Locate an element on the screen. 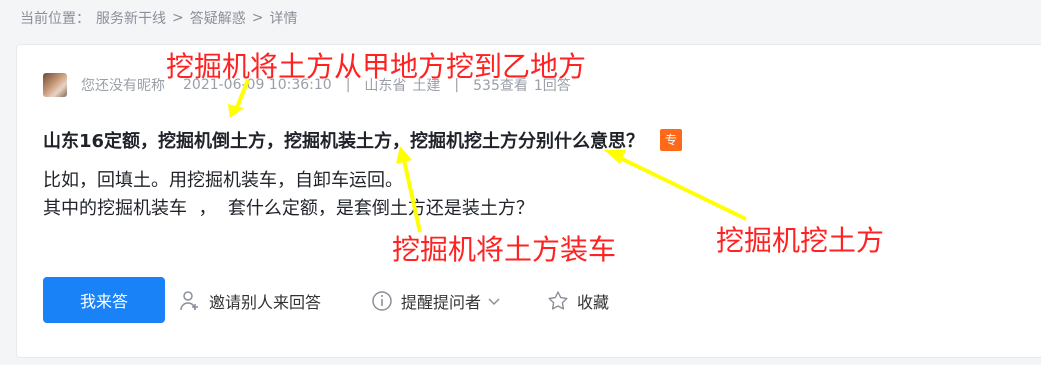 The image size is (1041, 365). star-icon is located at coordinates (558, 300).